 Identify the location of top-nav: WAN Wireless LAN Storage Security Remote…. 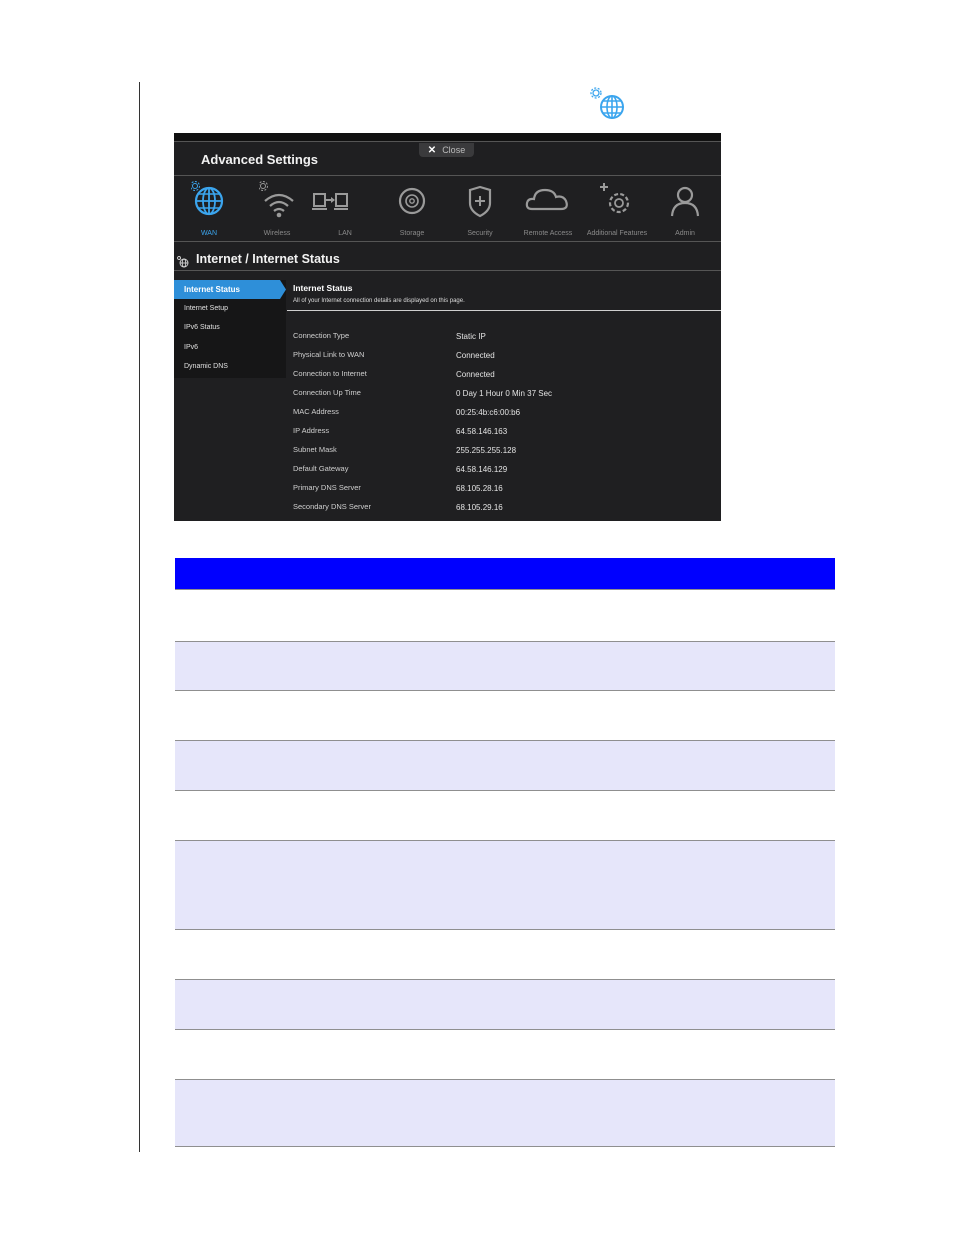
(447, 208).